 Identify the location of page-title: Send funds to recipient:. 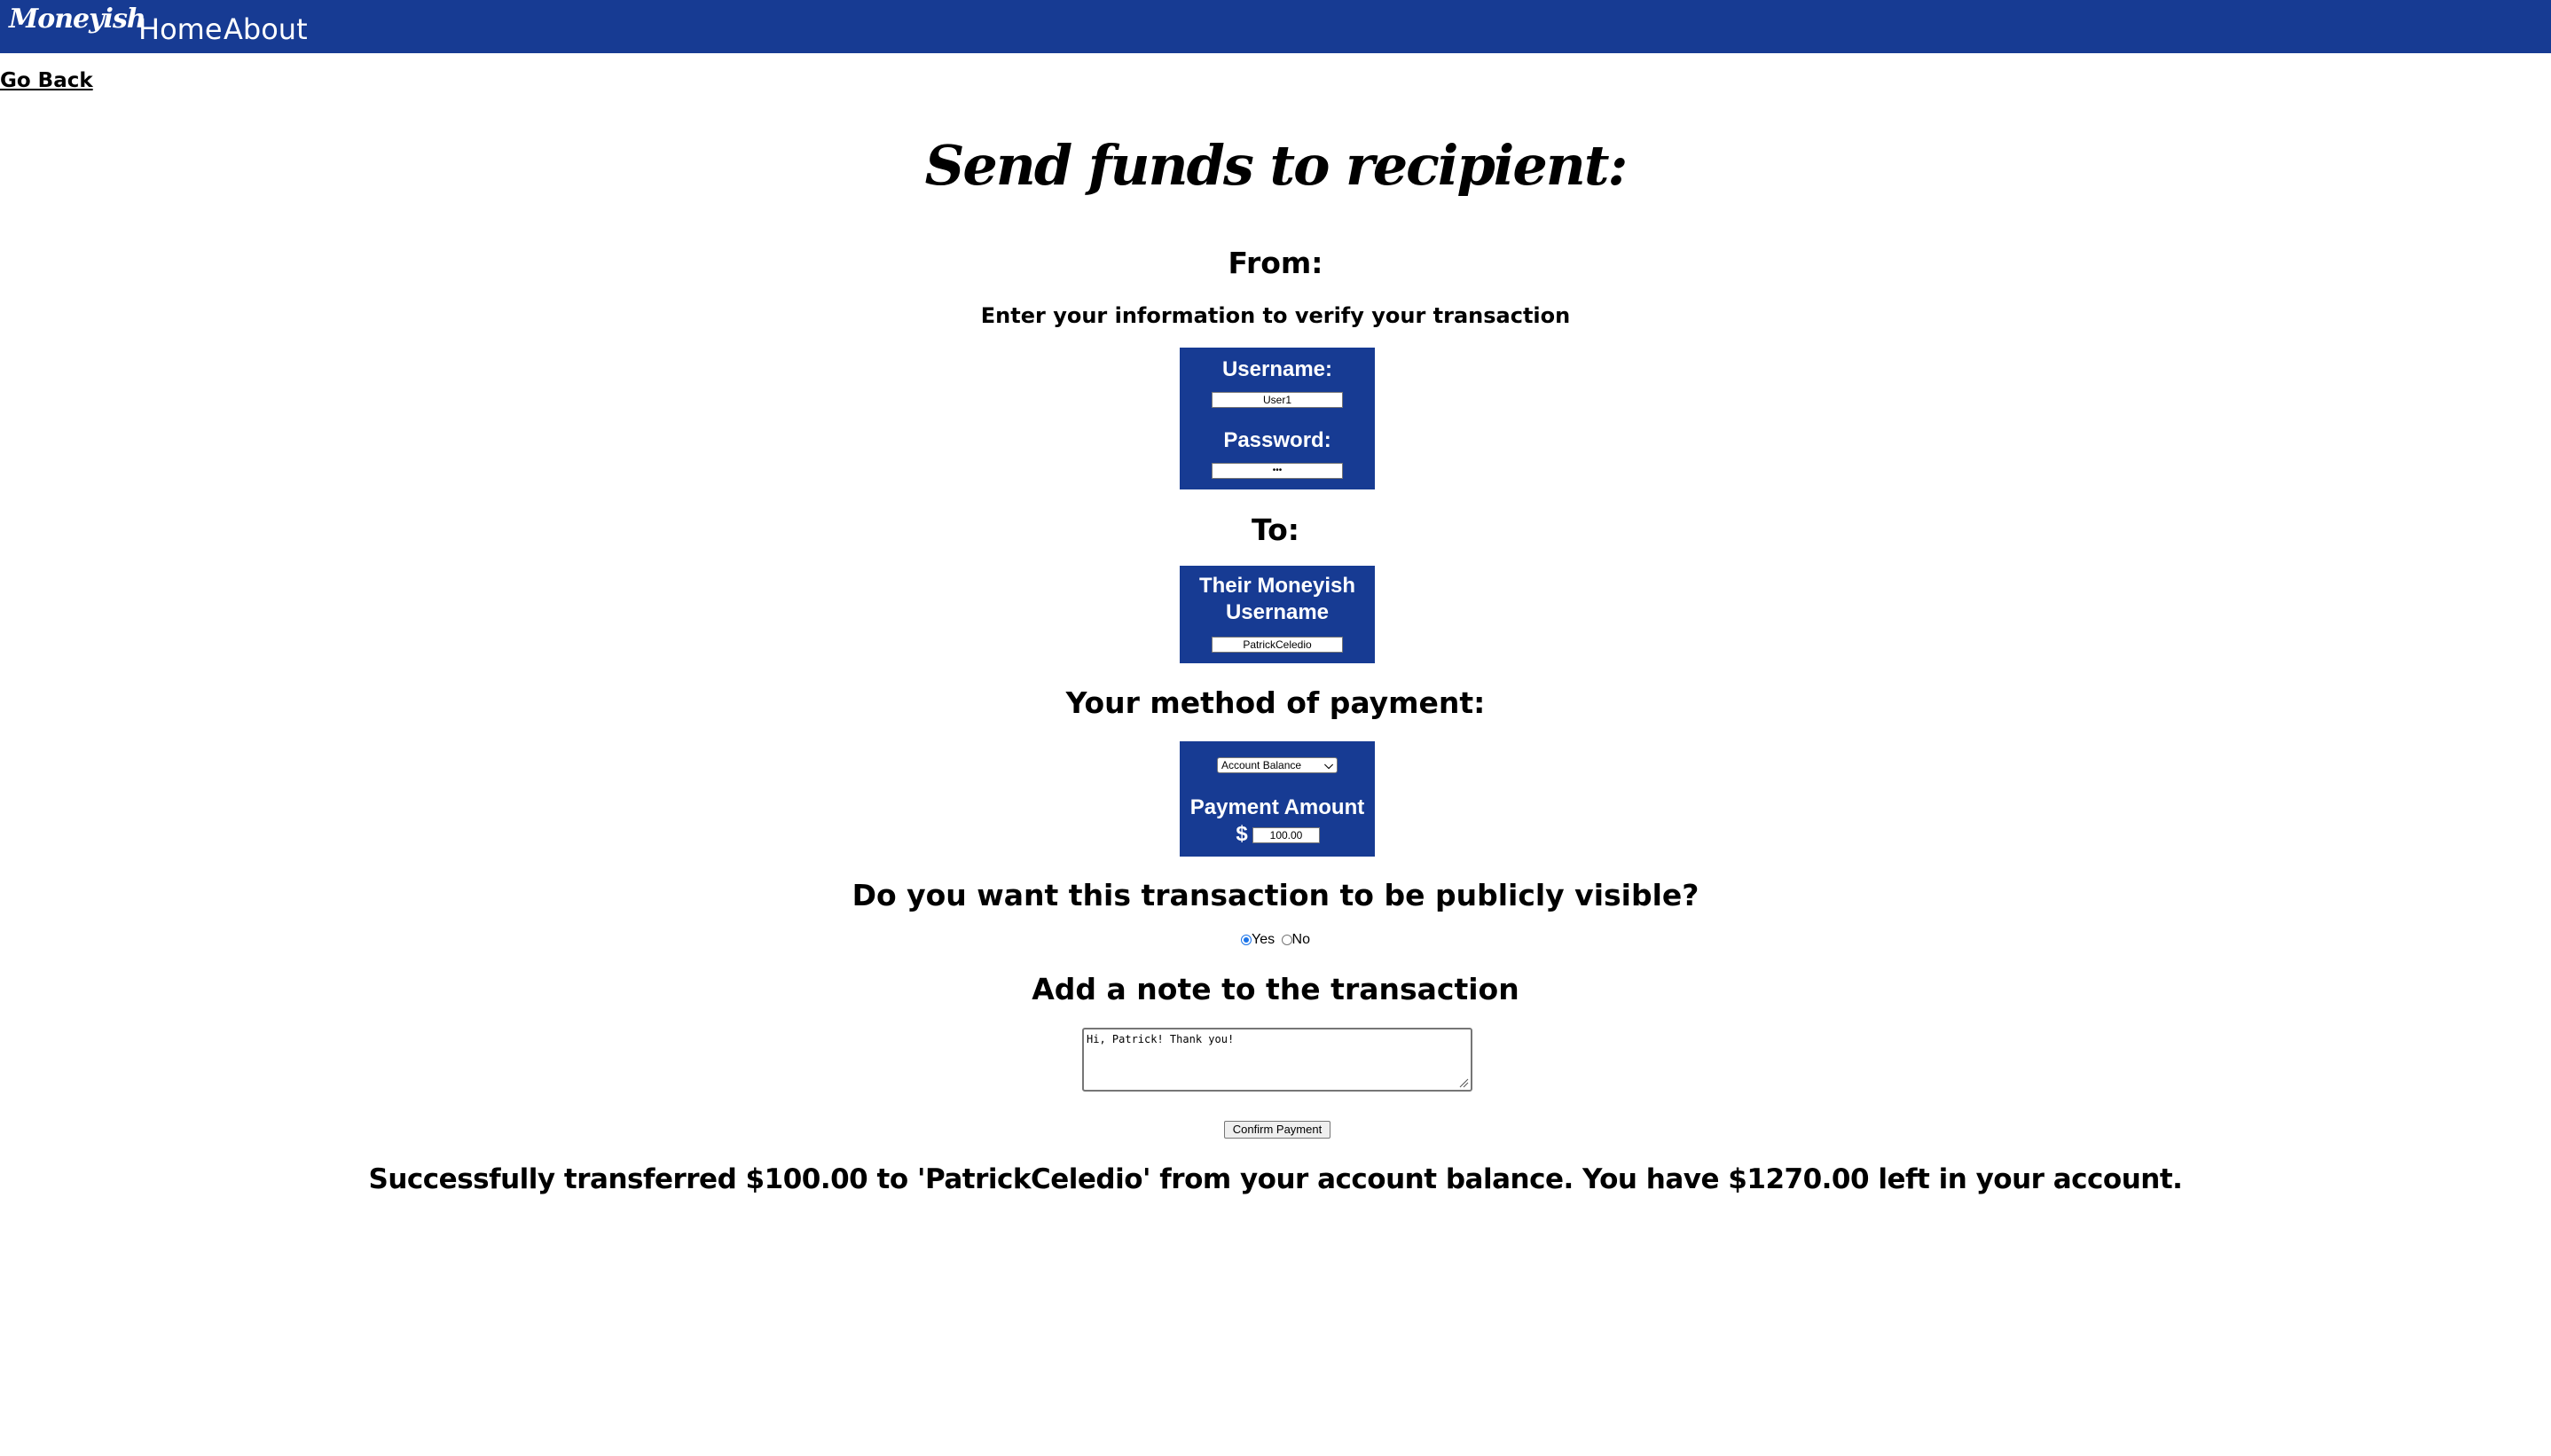
(1276, 165).